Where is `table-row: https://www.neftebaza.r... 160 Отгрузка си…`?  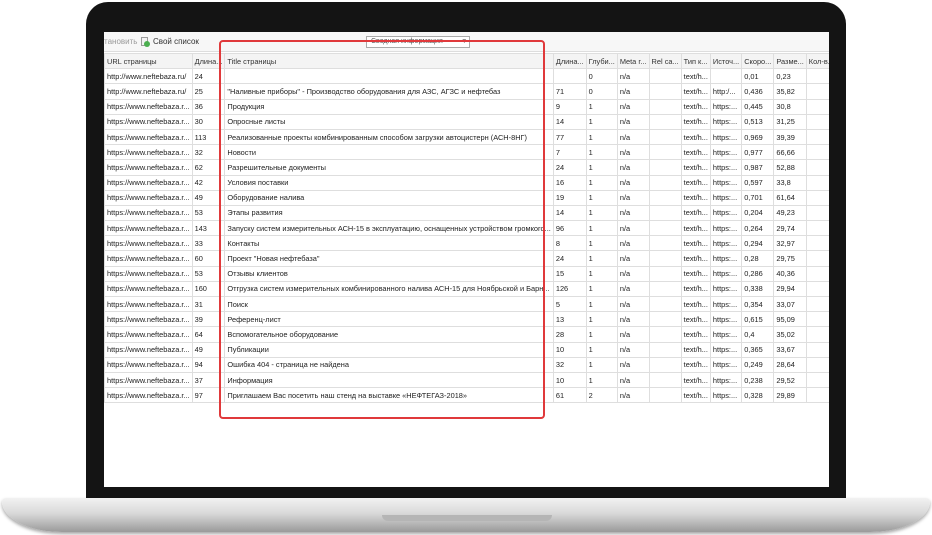
table-row: https://www.neftebaza.r... 160 Отгрузка си… is located at coordinates (466, 289).